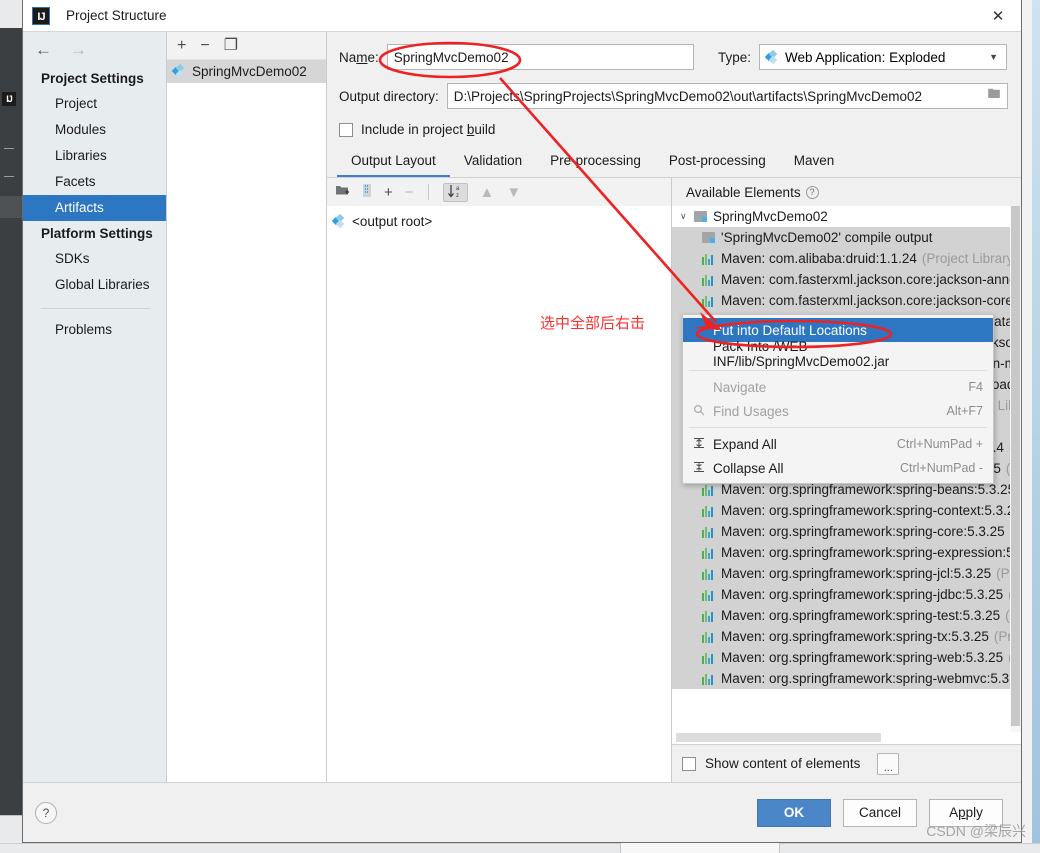 The height and width of the screenshot is (853, 1040). What do you see at coordinates (94, 130) in the screenshot?
I see `sidebar-item-modules: Modules` at bounding box center [94, 130].